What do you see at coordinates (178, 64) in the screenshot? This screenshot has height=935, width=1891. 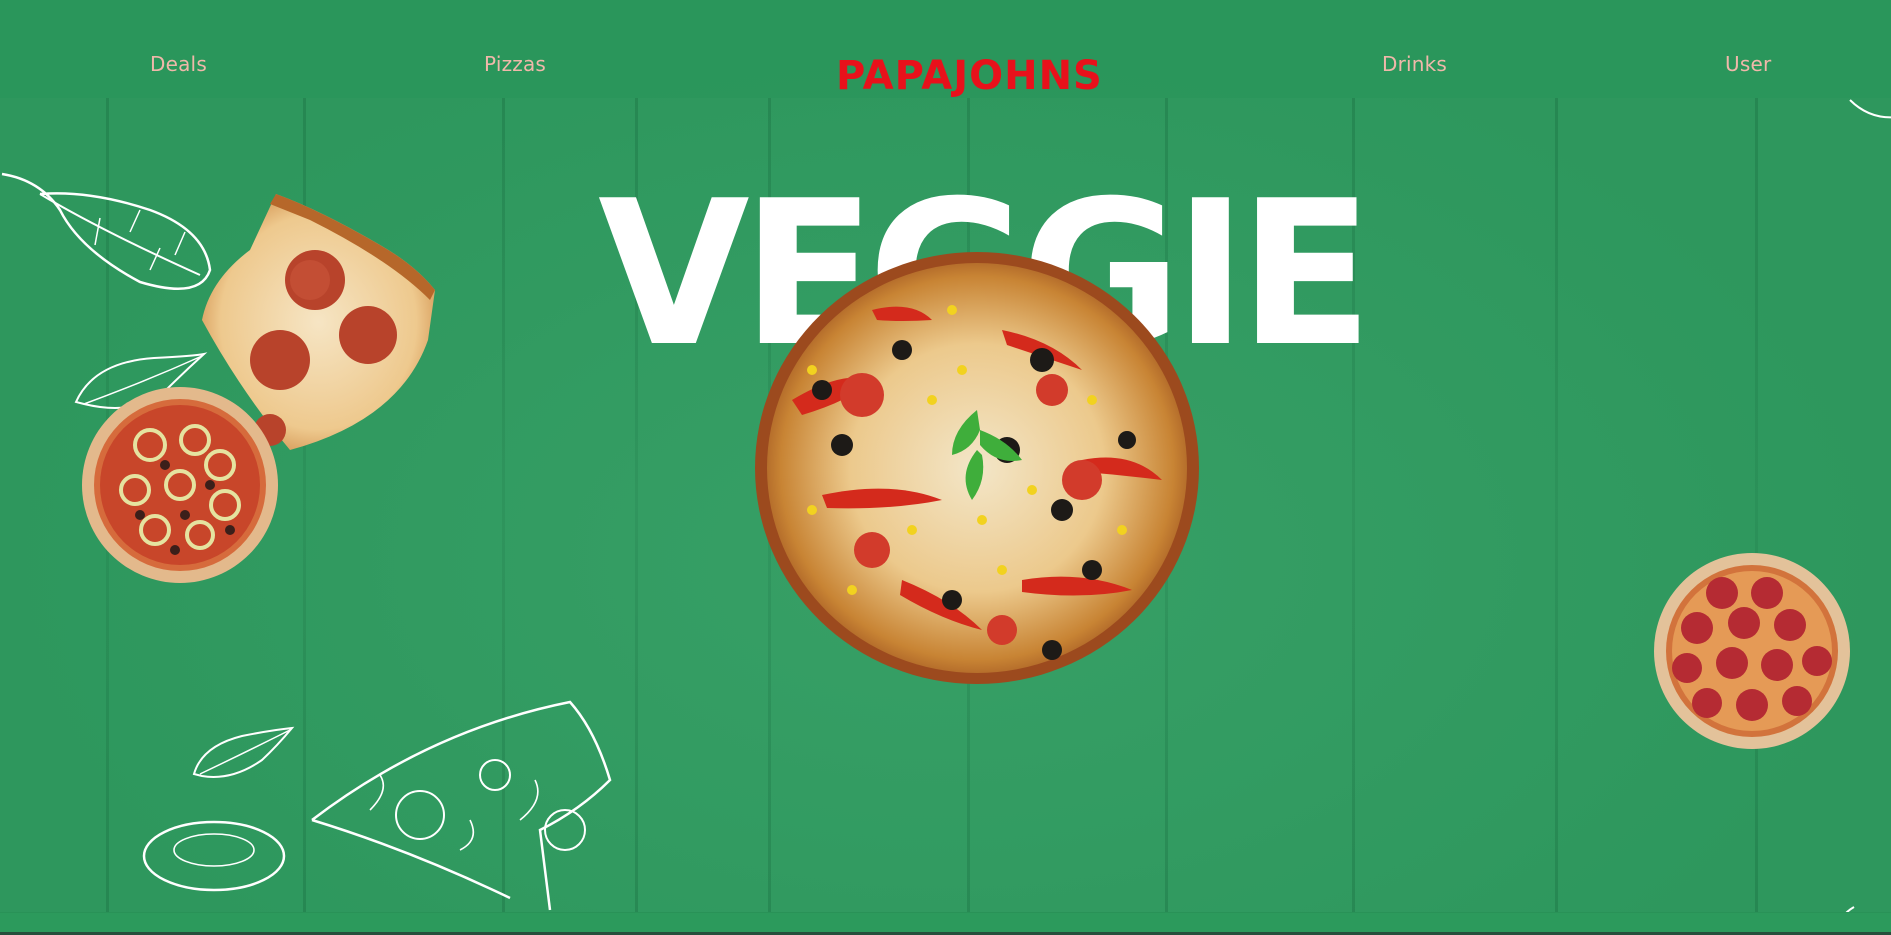 I see `nav-link-deals: Deals` at bounding box center [178, 64].